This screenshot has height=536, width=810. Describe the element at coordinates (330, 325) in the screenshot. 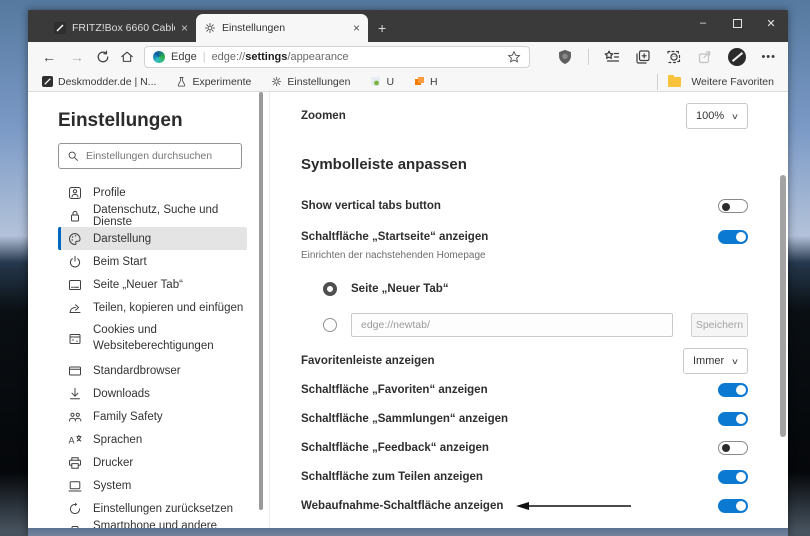

I see `radio-unselected` at that location.